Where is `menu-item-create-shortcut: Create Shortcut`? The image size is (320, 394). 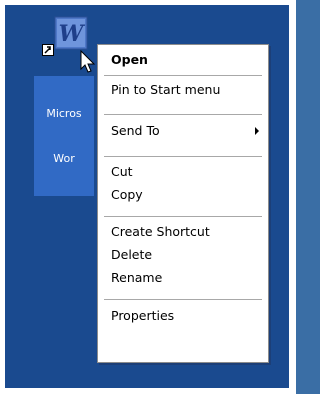 menu-item-create-shortcut: Create Shortcut is located at coordinates (183, 232).